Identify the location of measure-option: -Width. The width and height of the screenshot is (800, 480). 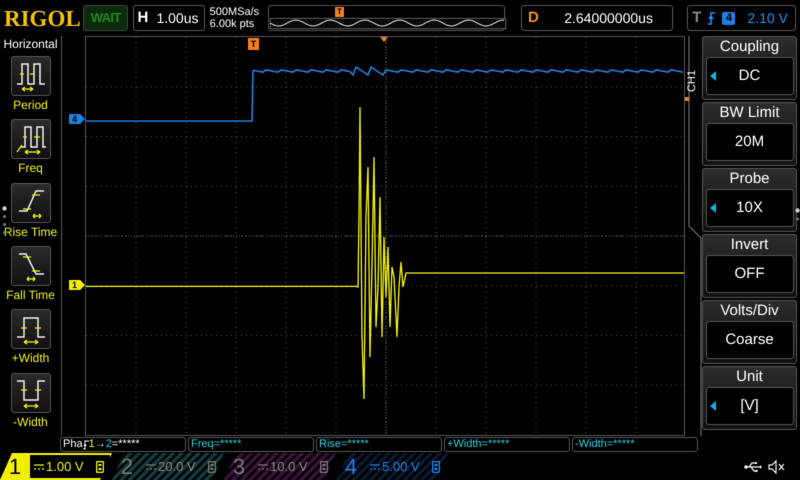
(31, 404).